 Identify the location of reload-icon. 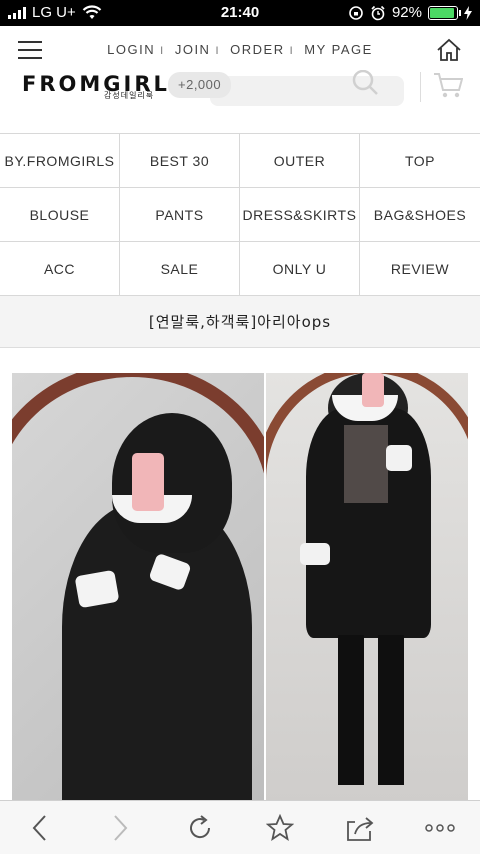
(200, 828).